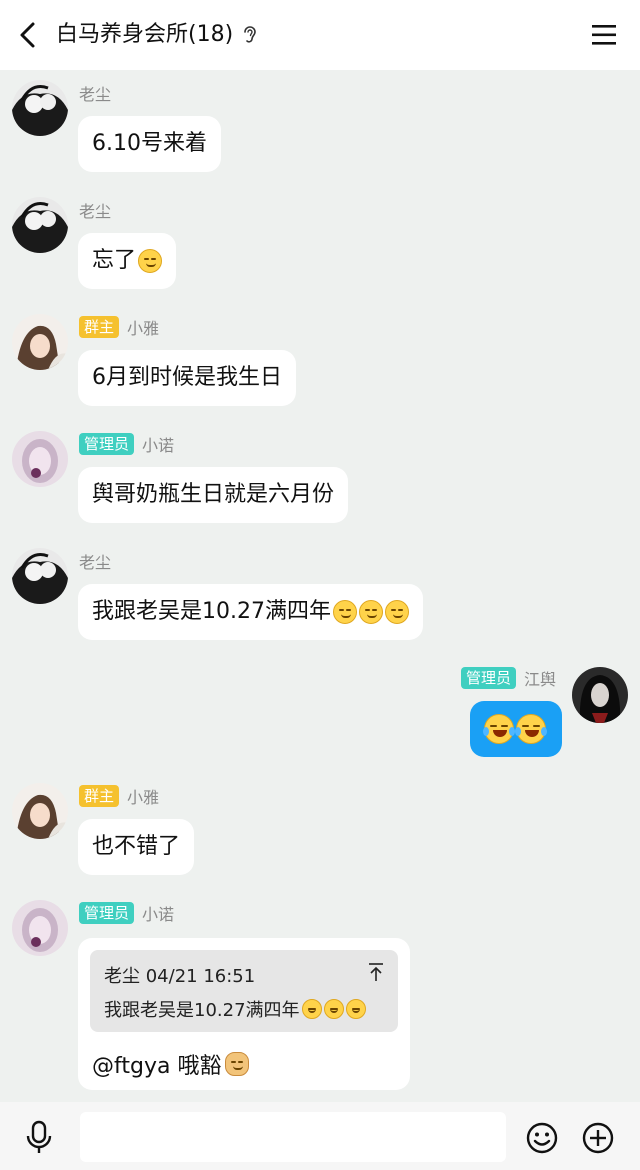  Describe the element at coordinates (539, 679) in the screenshot. I see `sender-name: 江舆` at that location.